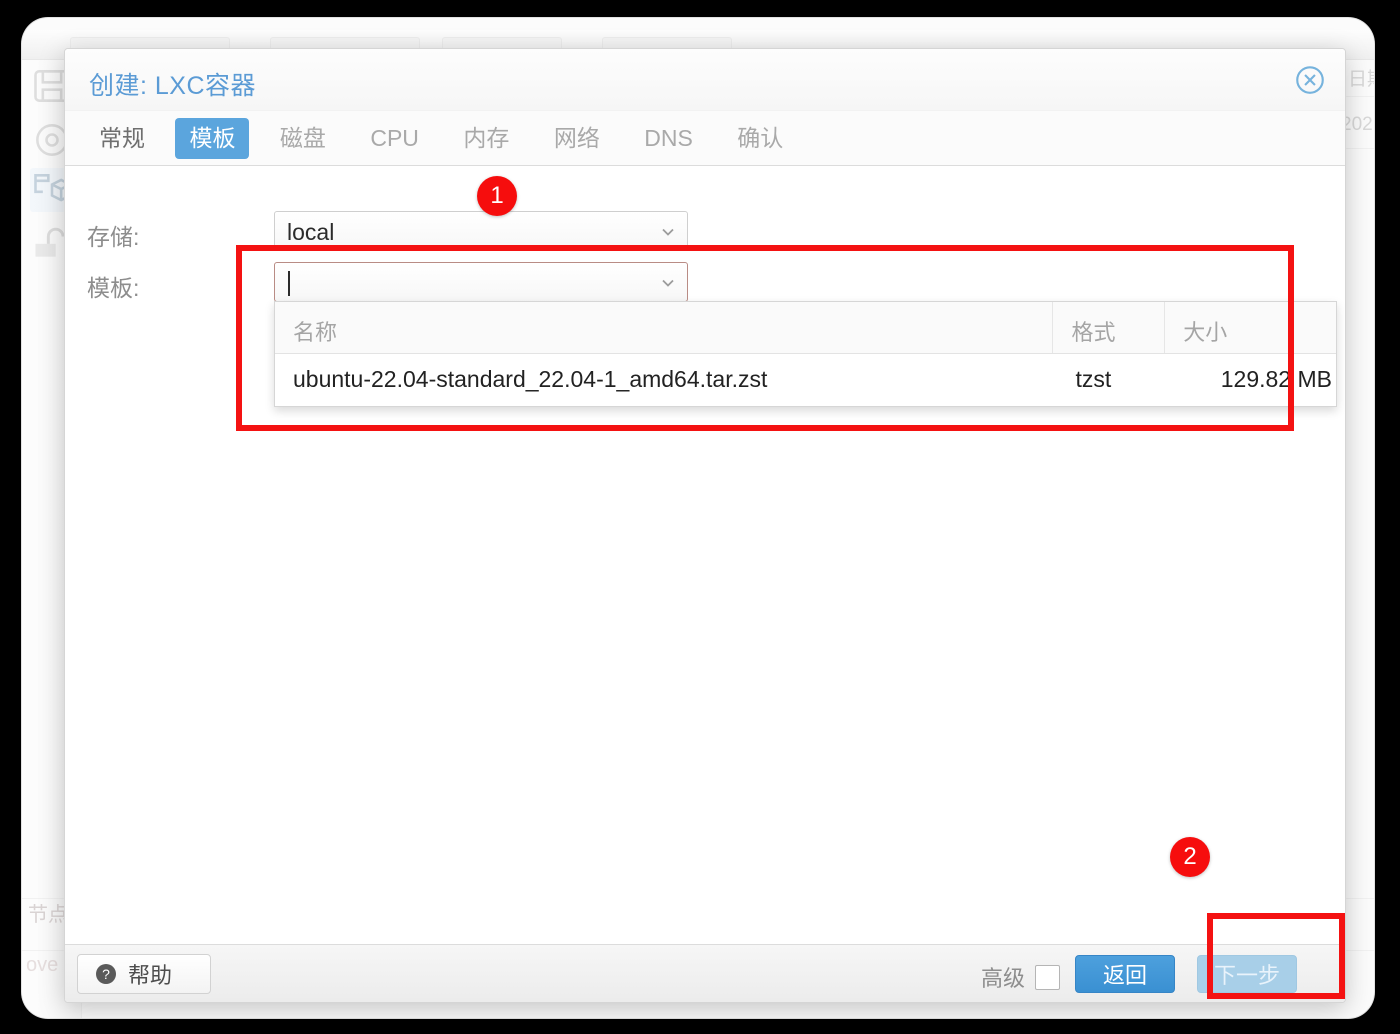 The image size is (1400, 1034). I want to click on template-label: 模板:, so click(113, 288).